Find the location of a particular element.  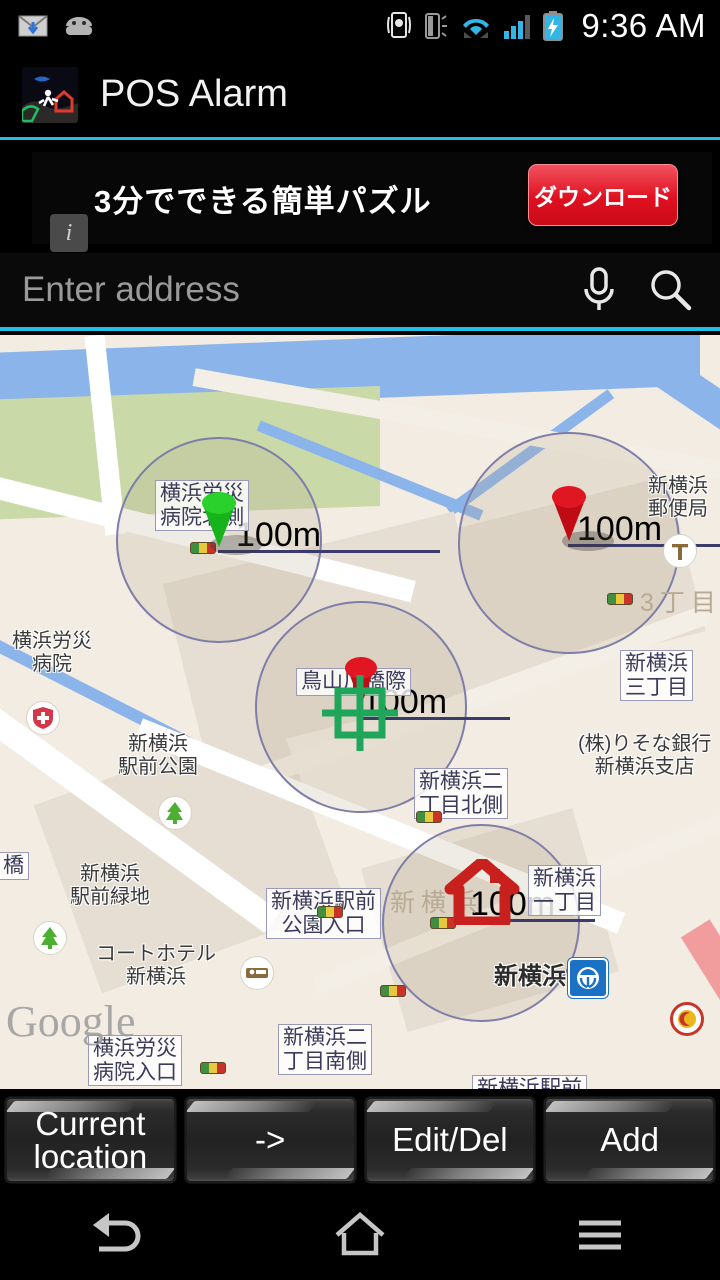

home-icon is located at coordinates (360, 1235).